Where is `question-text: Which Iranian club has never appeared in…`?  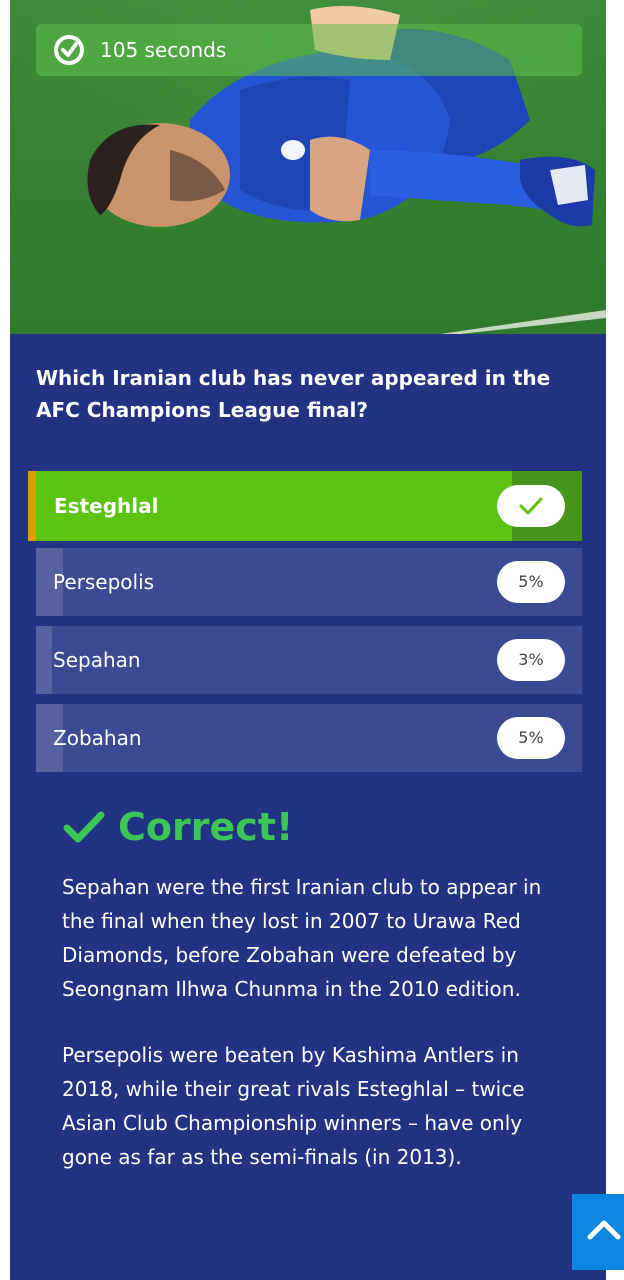 question-text: Which Iranian club has never appeared in… is located at coordinates (293, 394).